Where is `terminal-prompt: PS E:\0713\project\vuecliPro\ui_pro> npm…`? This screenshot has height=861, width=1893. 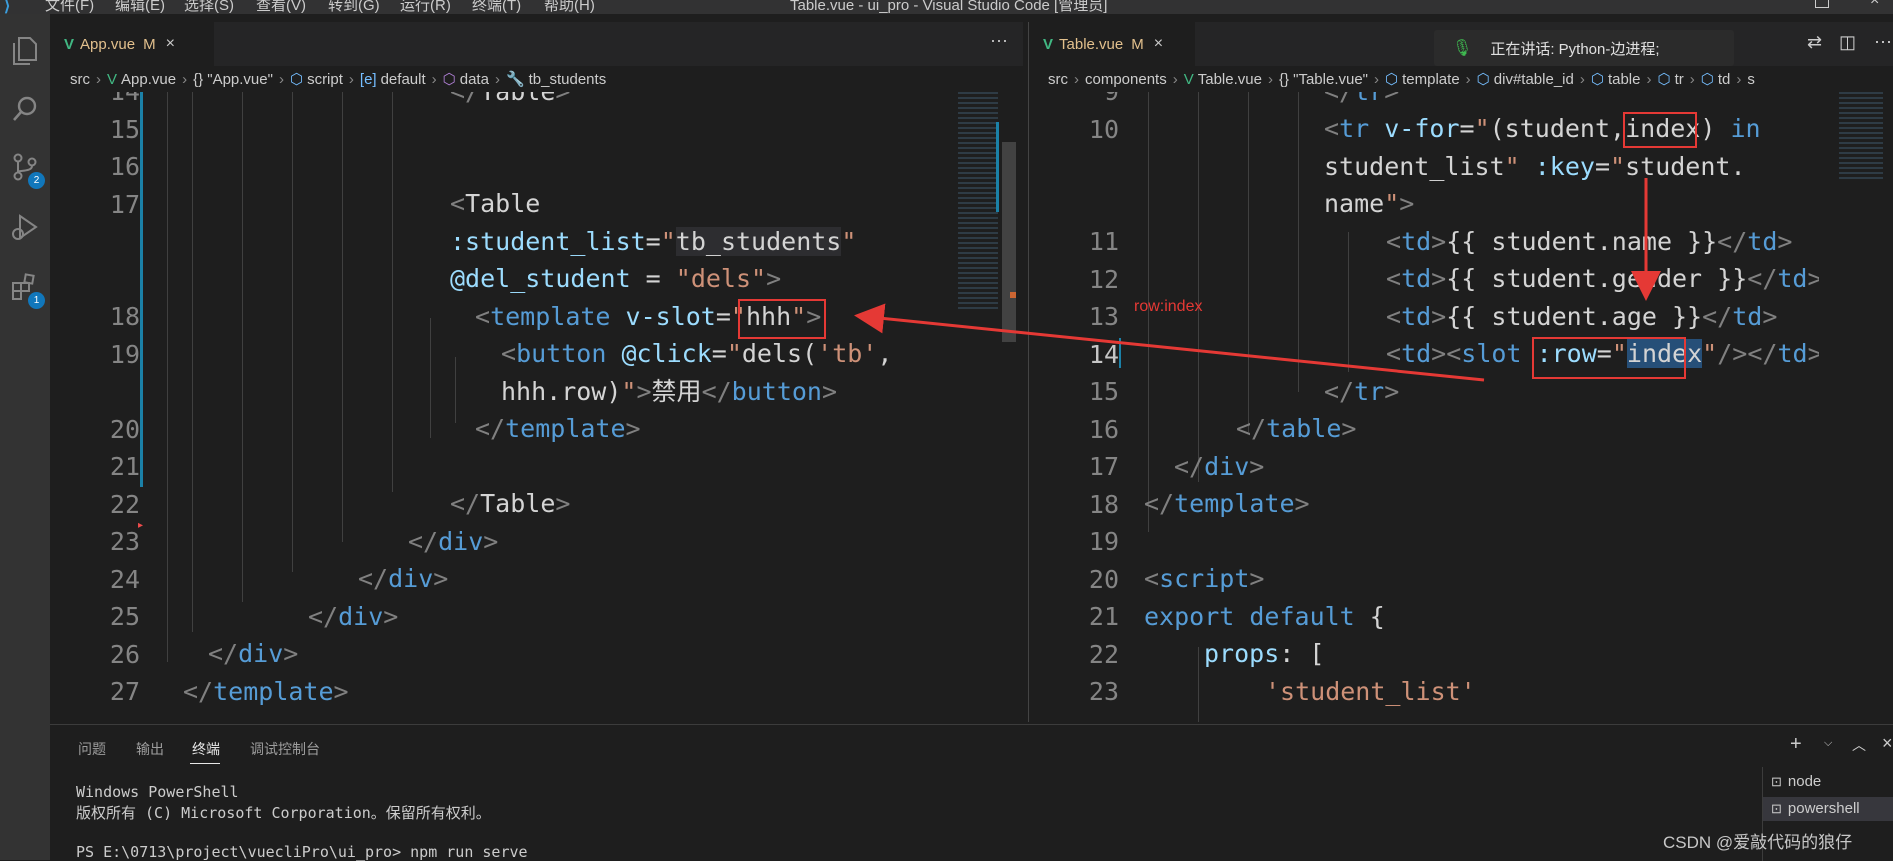
terminal-prompt: PS E:\0713\project\vuecliPro\ui_pro> npm… is located at coordinates (302, 852).